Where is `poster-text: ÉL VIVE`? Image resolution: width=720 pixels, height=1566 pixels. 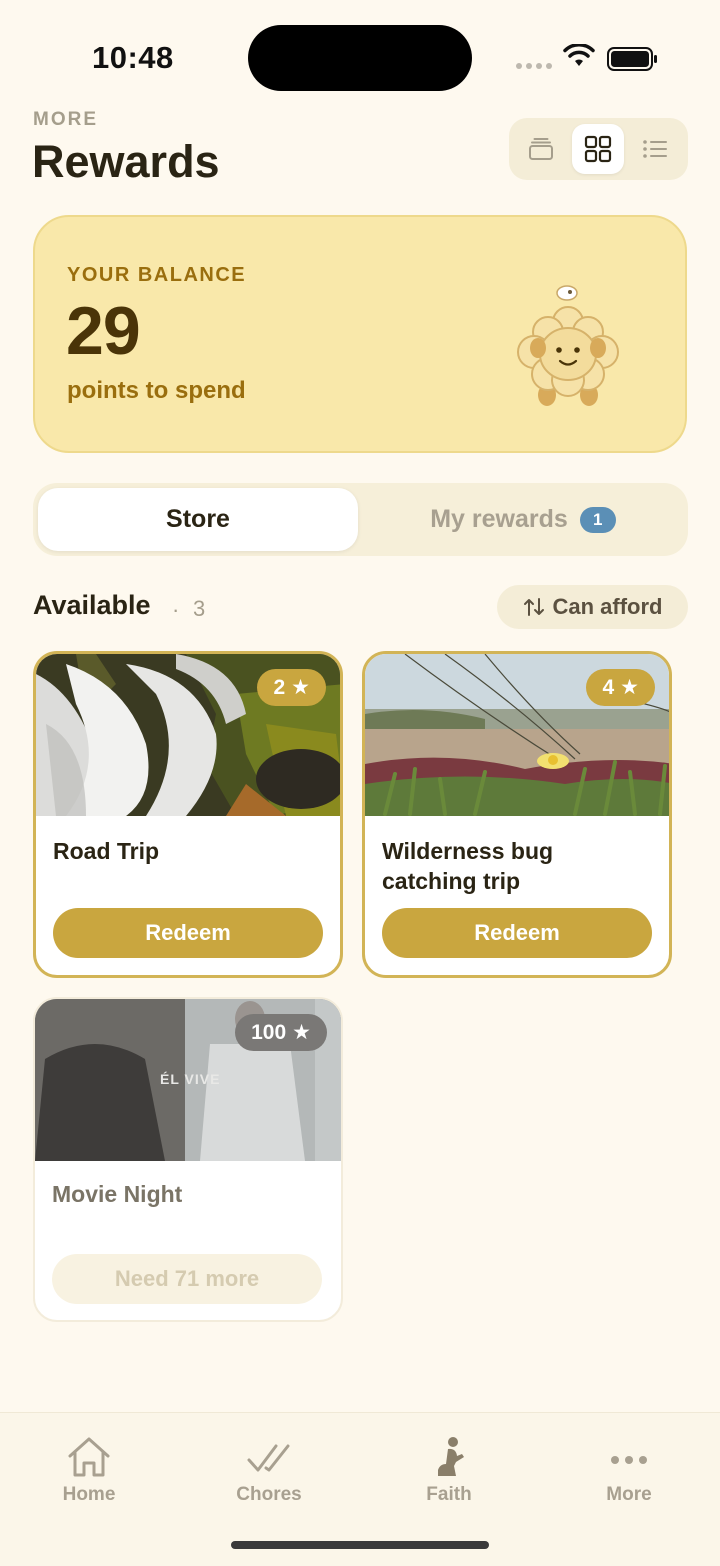
poster-text: ÉL VIVE is located at coordinates (190, 1079).